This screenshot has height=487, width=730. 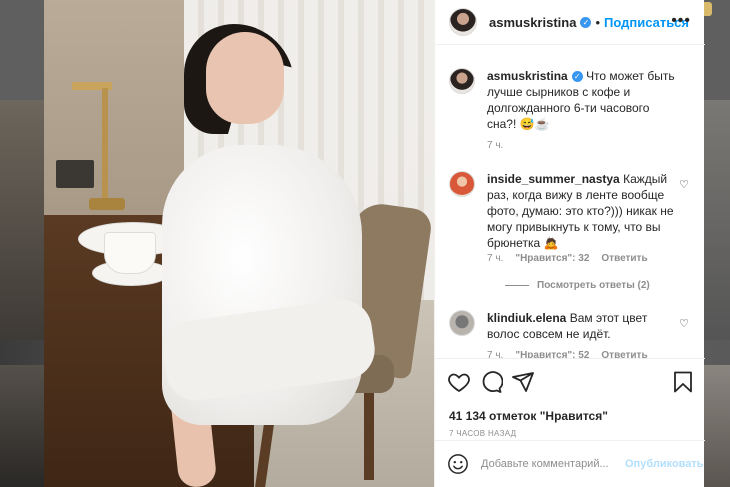 I want to click on bookmark-icon, so click(x=683, y=382).